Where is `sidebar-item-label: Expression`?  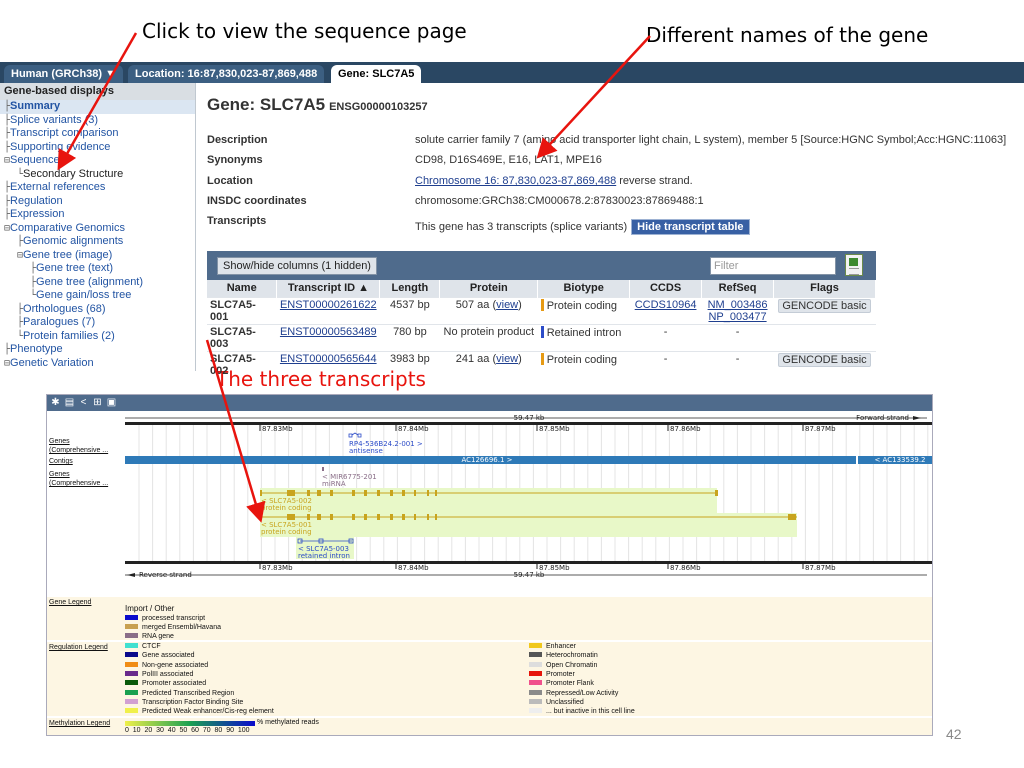 sidebar-item-label: Expression is located at coordinates (37, 214).